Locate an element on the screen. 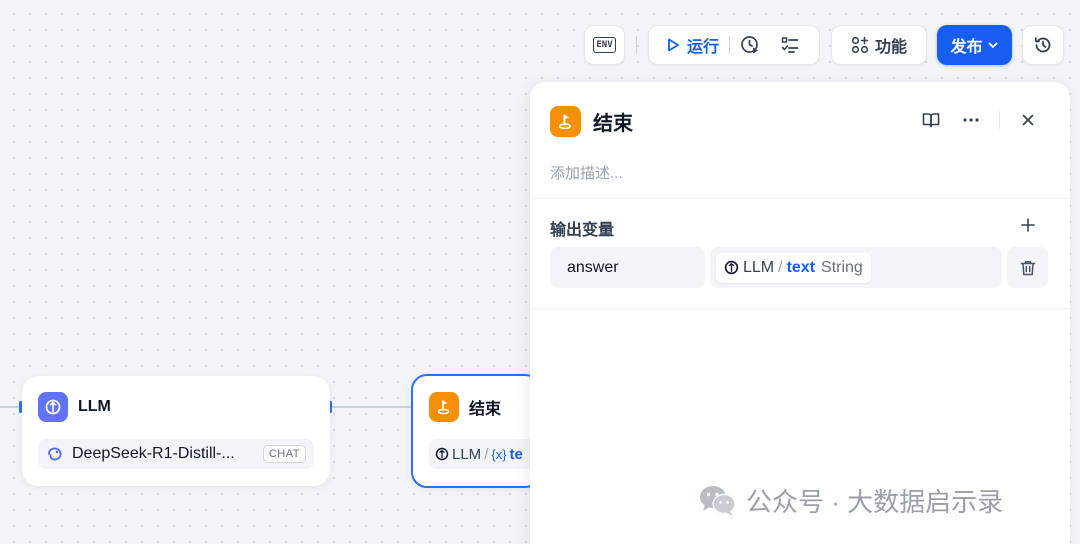 This screenshot has width=1080, height=544. llm-node-header: LLM is located at coordinates (74, 407).